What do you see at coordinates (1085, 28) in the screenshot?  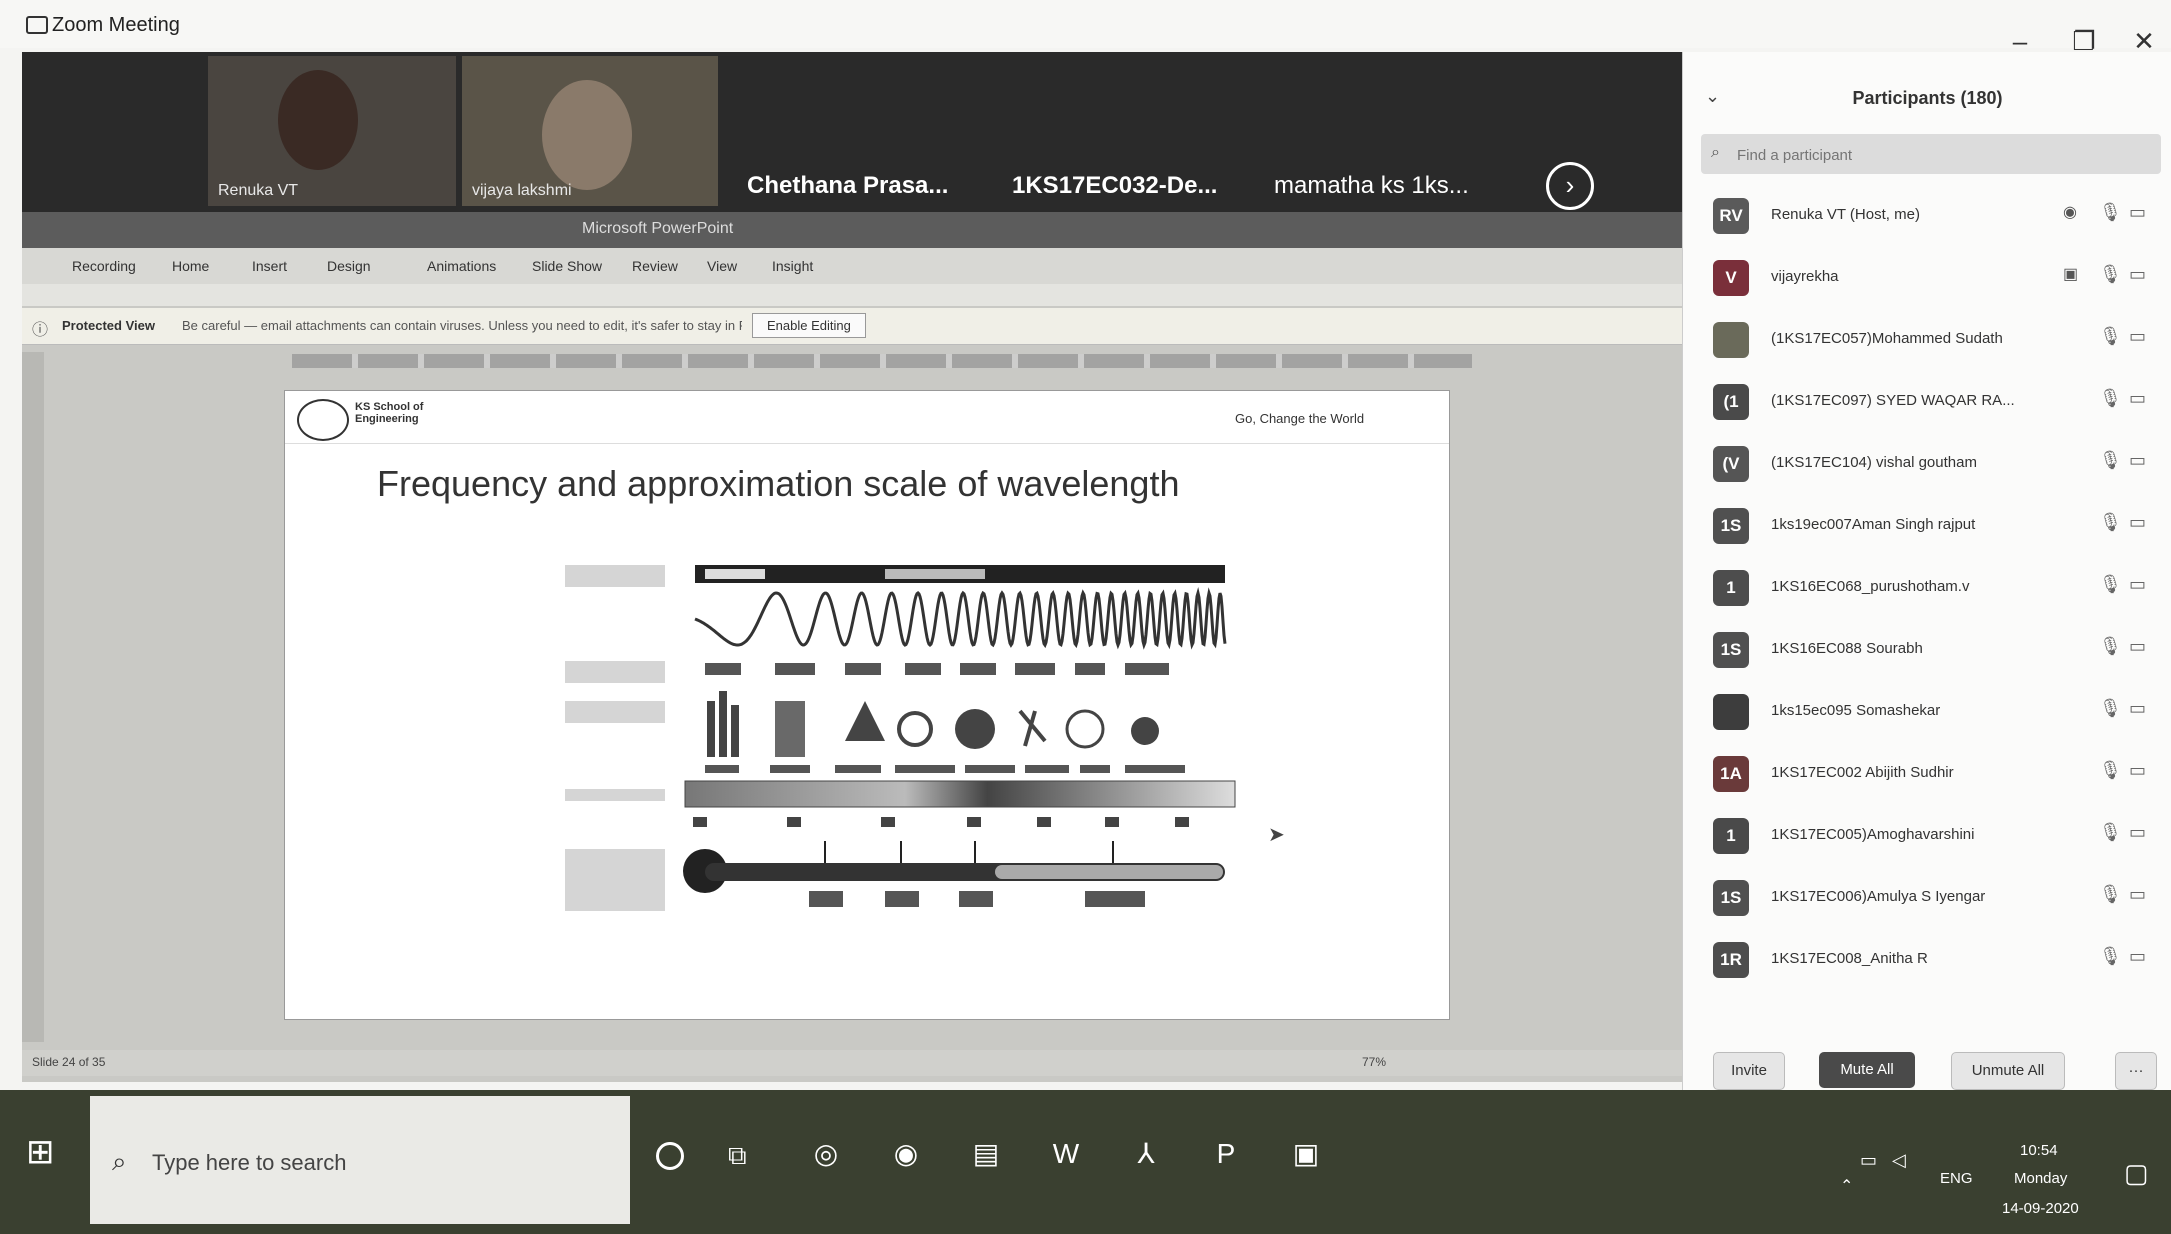 I see `window-titlebar: Zoom Meeting – ❐ ✕` at bounding box center [1085, 28].